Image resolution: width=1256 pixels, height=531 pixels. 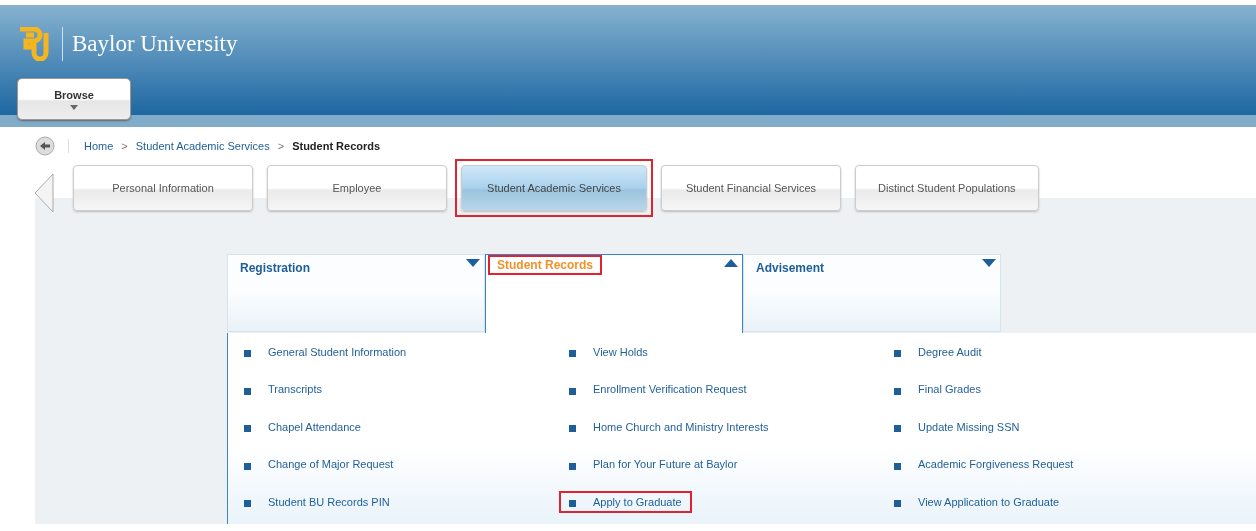 What do you see at coordinates (336, 146) in the screenshot?
I see `current-page-label: Student Records` at bounding box center [336, 146].